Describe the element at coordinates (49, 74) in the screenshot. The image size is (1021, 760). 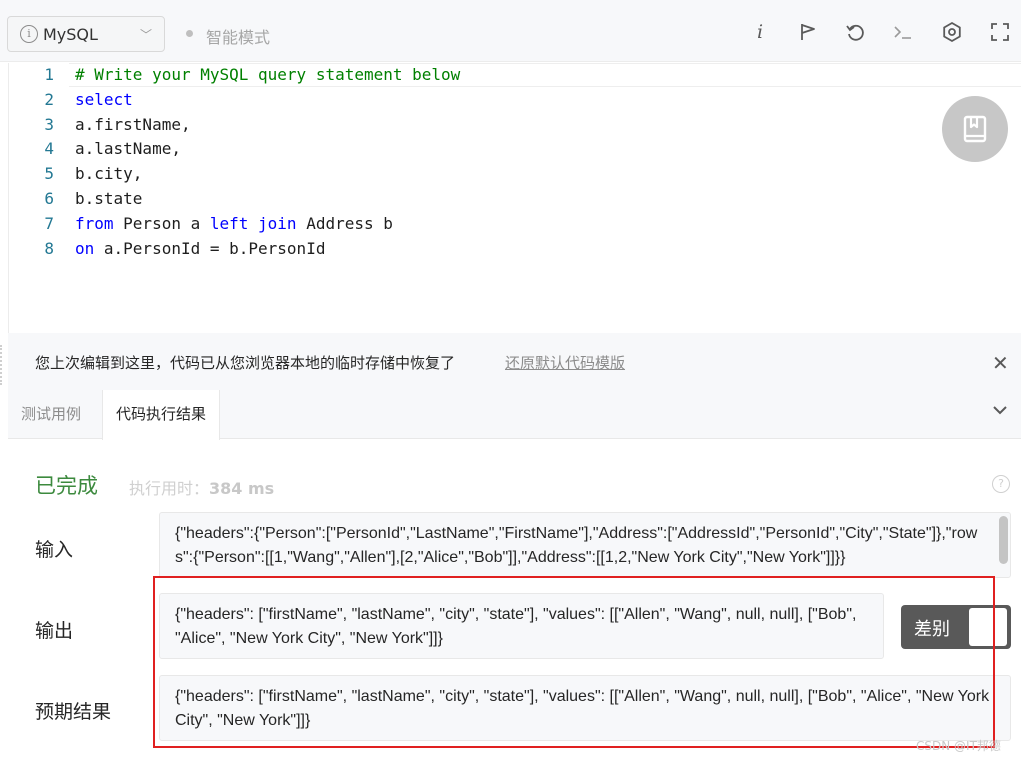
I see `line-number: 1` at that location.